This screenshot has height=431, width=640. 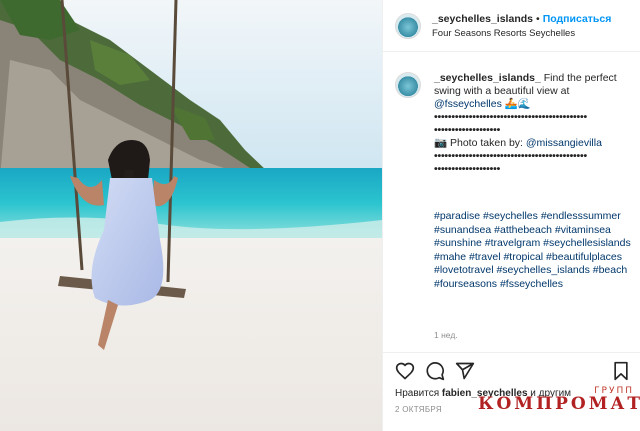 I want to click on post-date: 2 ОКТЯБРЯ, so click(x=418, y=409).